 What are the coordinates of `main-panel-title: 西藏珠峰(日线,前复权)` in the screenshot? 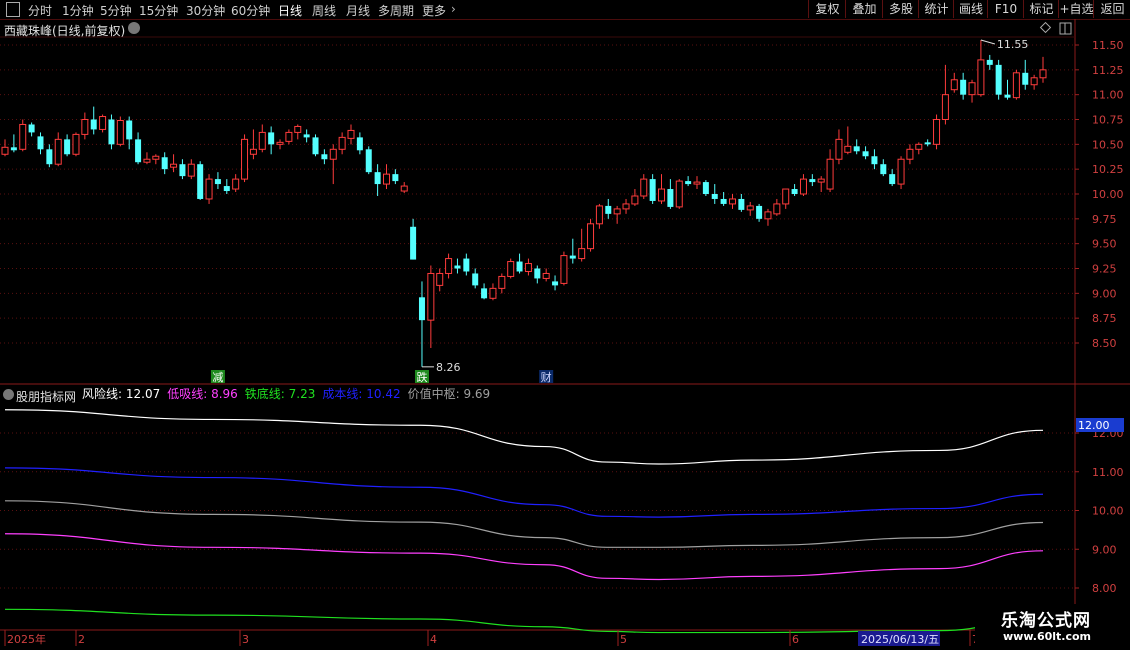 It's located at (65, 31).